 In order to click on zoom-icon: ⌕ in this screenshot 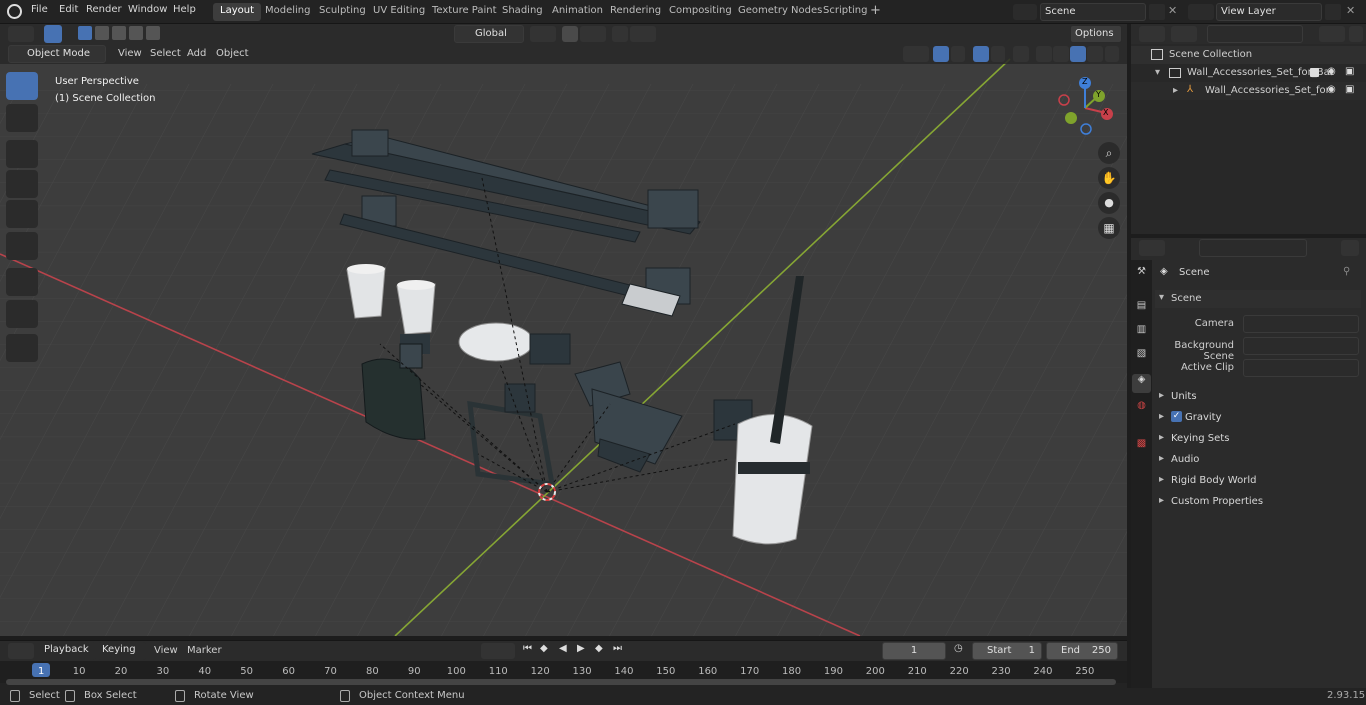, I will do `click(1109, 153)`.